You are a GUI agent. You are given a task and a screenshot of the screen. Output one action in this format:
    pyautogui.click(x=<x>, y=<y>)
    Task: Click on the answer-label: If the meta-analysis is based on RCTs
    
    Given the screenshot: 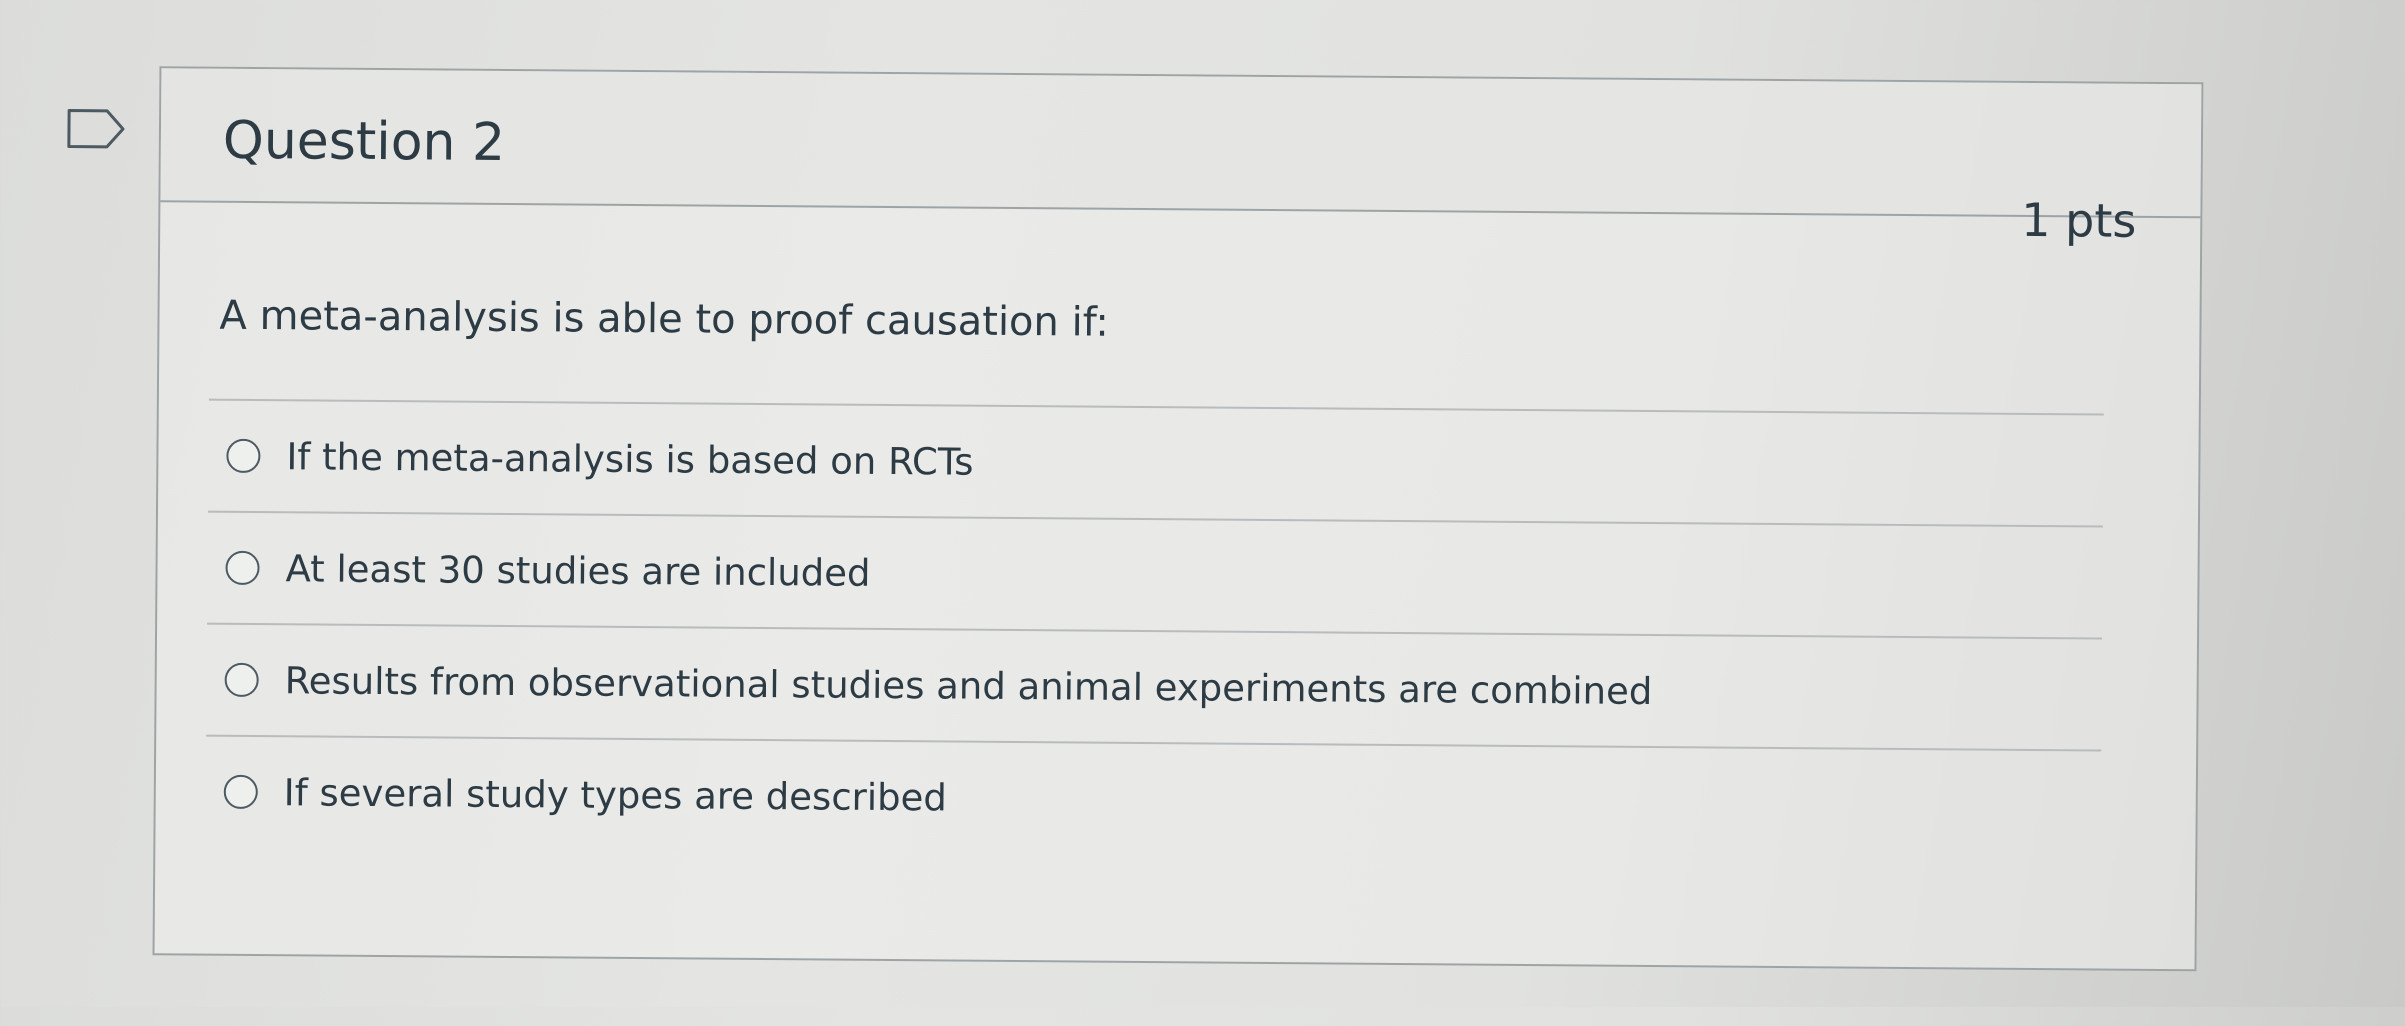 What is the action you would take?
    pyautogui.click(x=629, y=459)
    